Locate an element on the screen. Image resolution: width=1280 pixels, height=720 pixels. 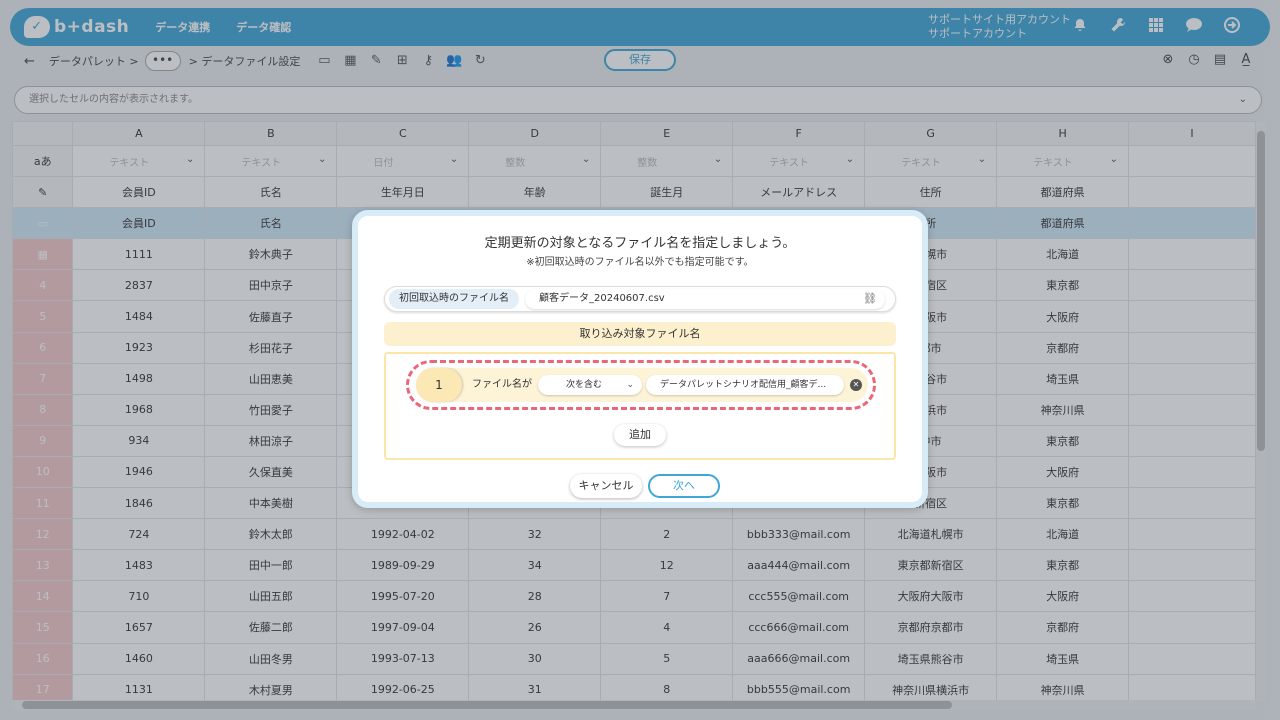
link-icon: ⛓ is located at coordinates (870, 299).